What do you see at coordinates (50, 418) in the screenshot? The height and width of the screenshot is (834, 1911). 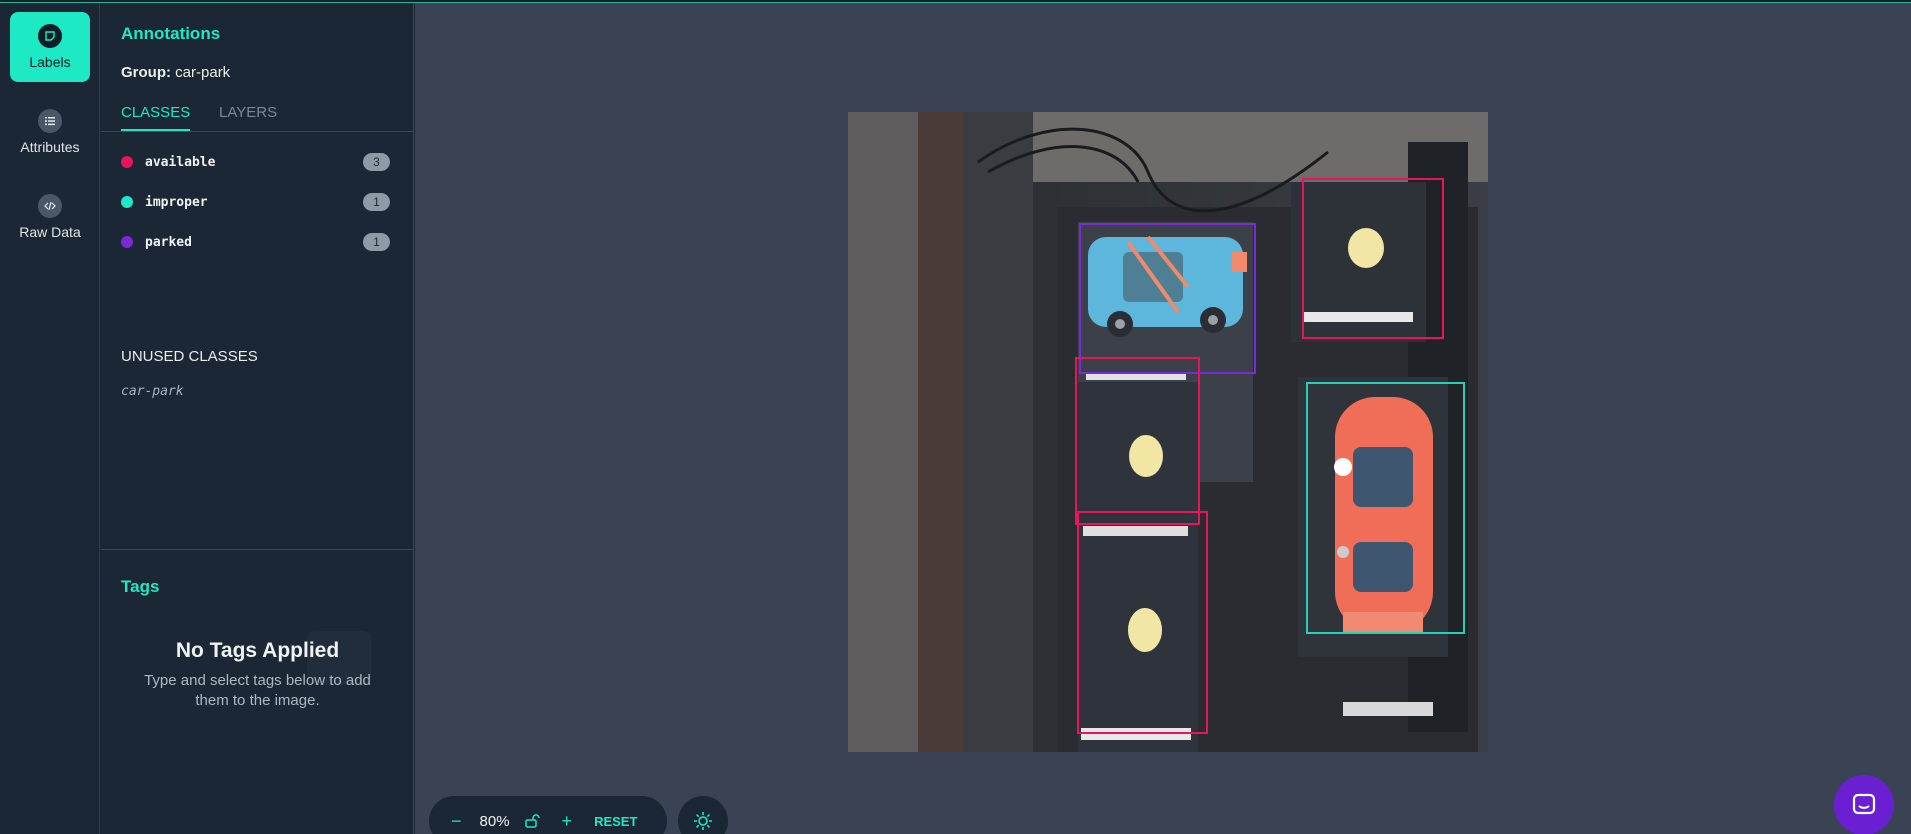 I see `left-rail: Labels Attributes Raw Data` at bounding box center [50, 418].